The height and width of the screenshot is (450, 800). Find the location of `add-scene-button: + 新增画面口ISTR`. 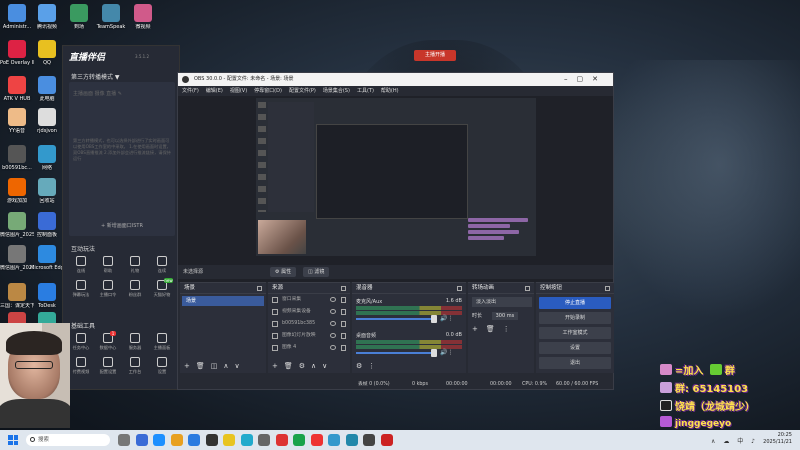

add-scene-button: + 新增画面口ISTR is located at coordinates (122, 225).